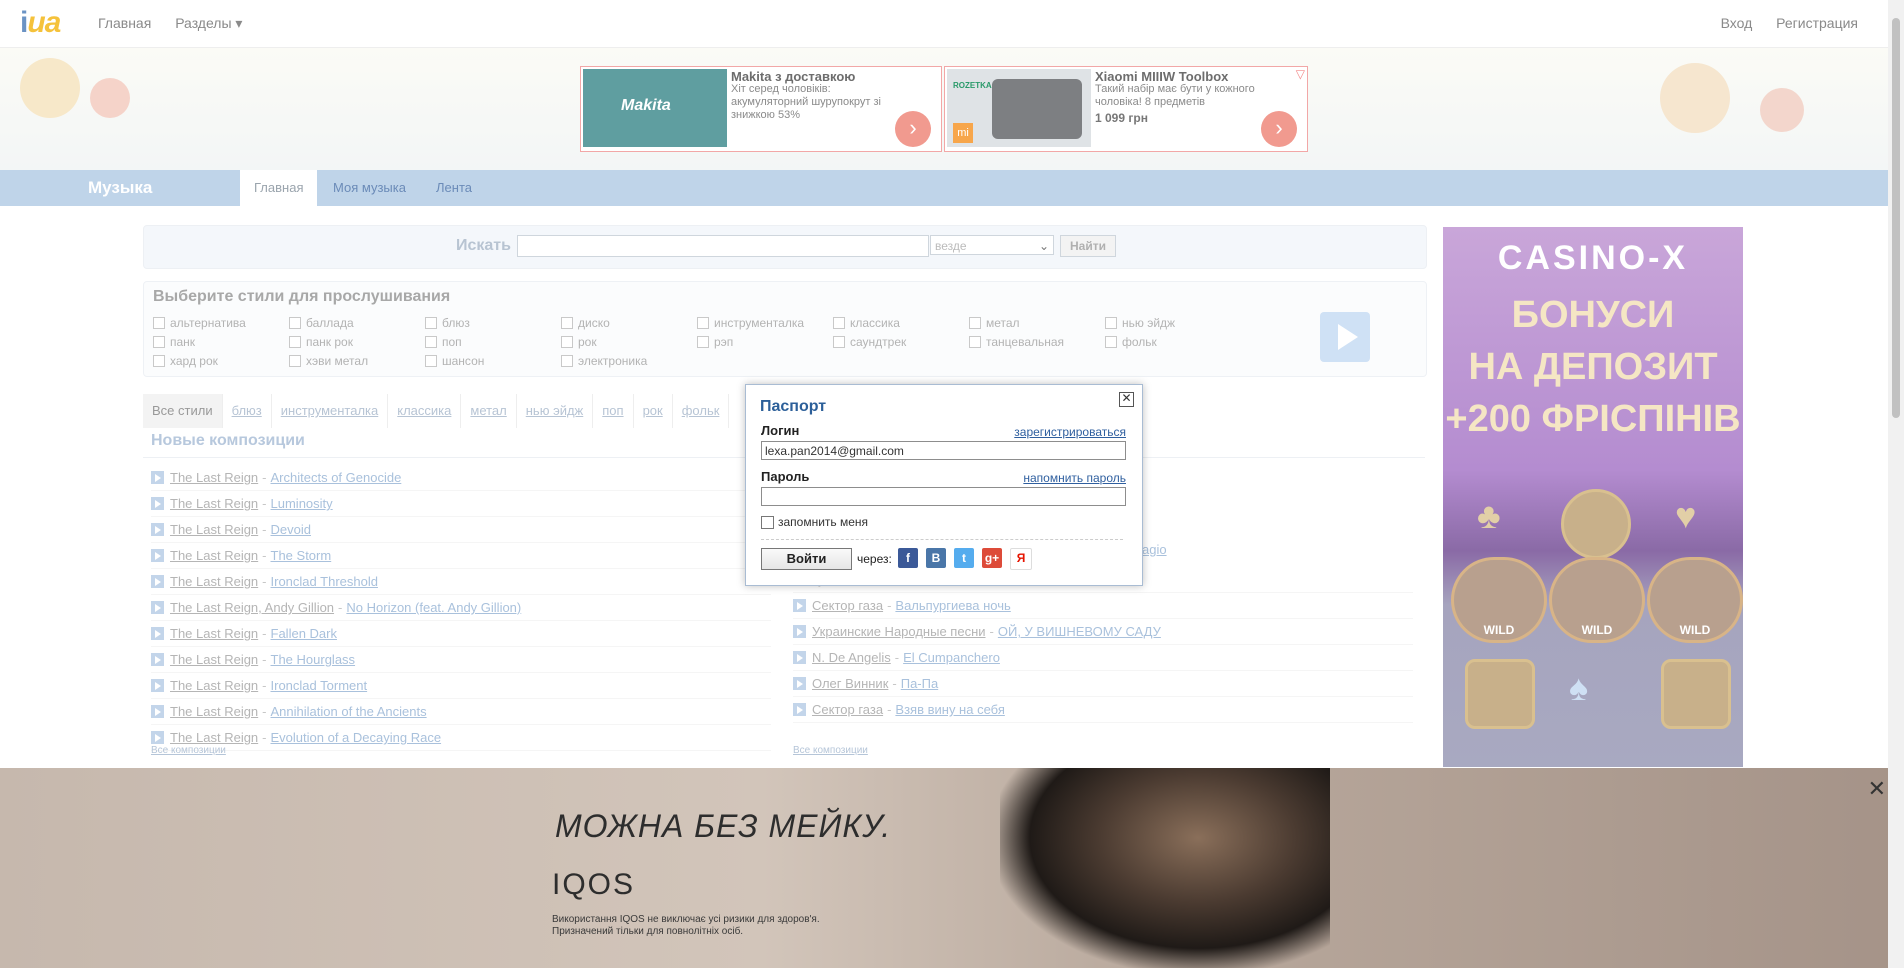 This screenshot has width=1904, height=968. I want to click on genre-tab: Все стили, so click(183, 411).